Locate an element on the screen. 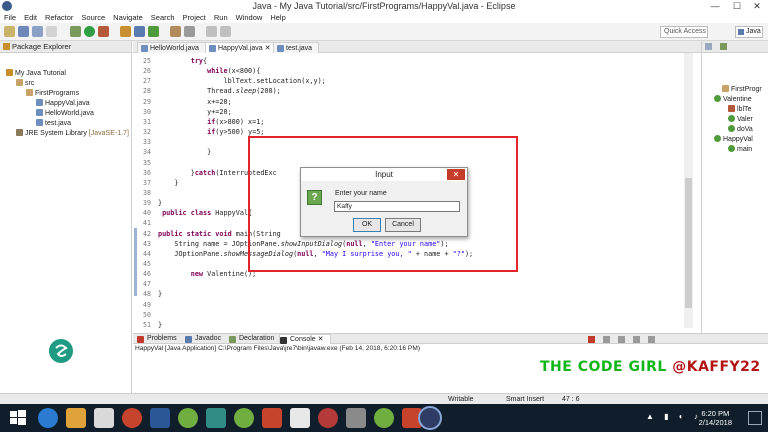 Image resolution: width=768 pixels, height=432 pixels. tab-helloworld: HelloWorld.java is located at coordinates (171, 47).